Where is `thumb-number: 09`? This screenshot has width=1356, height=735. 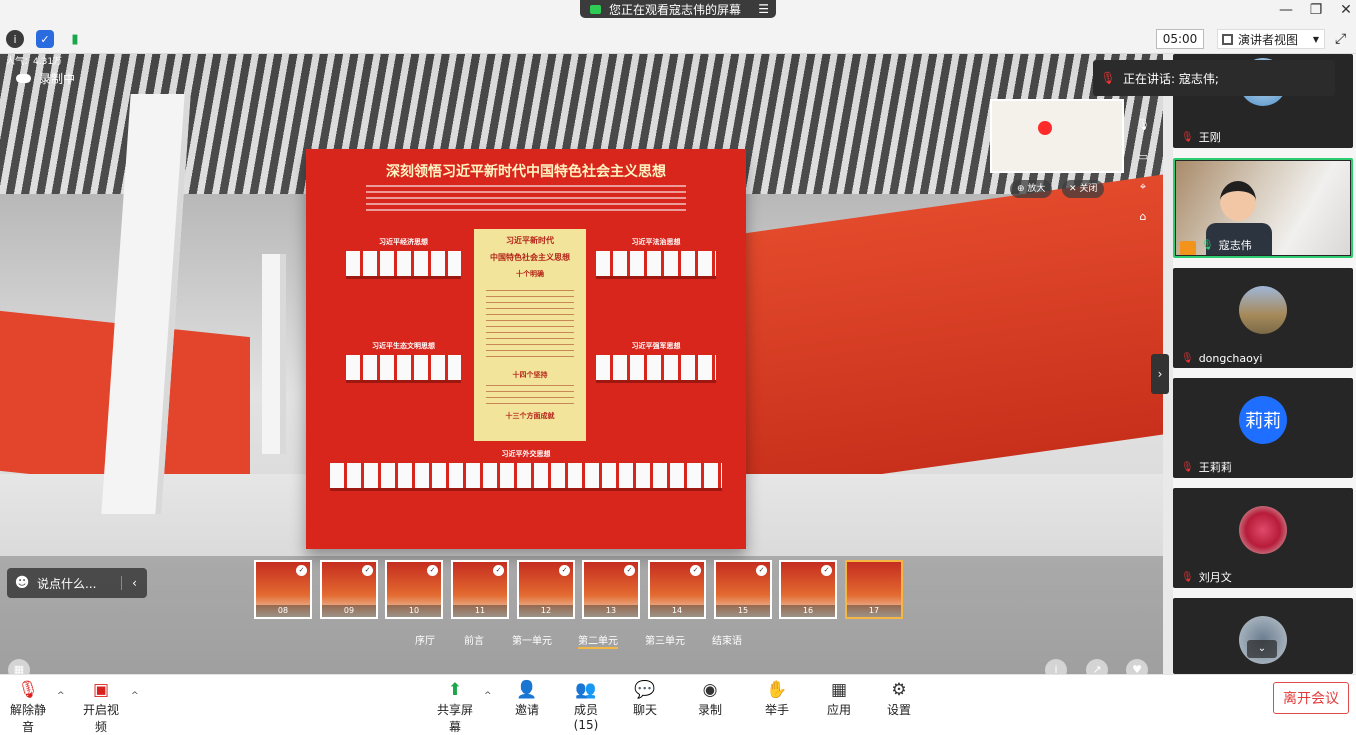
thumb-number: 09 is located at coordinates (349, 611).